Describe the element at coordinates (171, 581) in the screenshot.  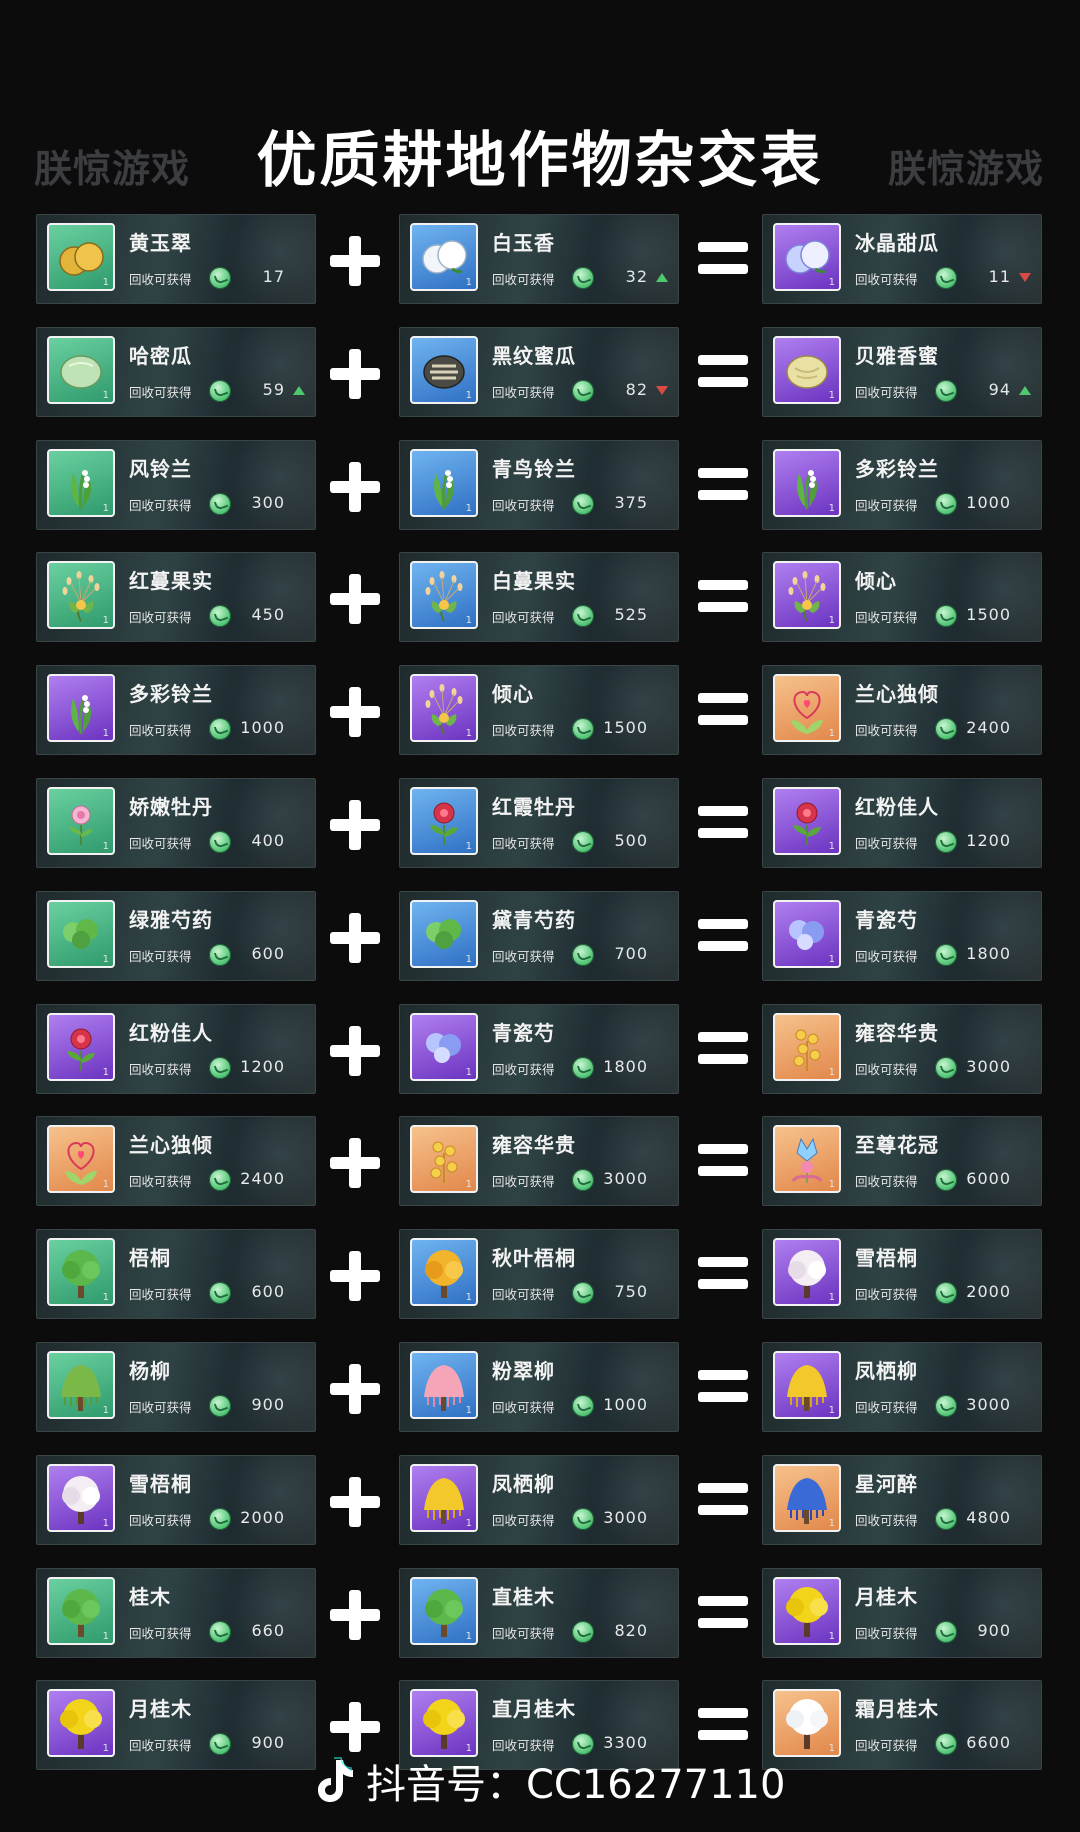
I see `crop-name: 红蔓果实` at that location.